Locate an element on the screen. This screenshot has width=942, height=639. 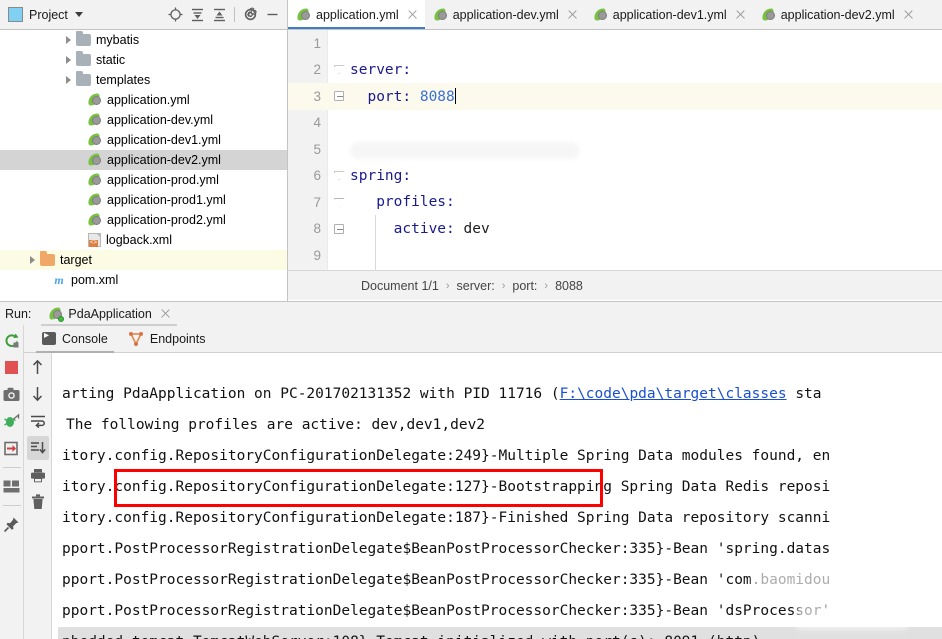
tree-item-application-prod2-yml: application-prod2.yml is located at coordinates (143, 220).